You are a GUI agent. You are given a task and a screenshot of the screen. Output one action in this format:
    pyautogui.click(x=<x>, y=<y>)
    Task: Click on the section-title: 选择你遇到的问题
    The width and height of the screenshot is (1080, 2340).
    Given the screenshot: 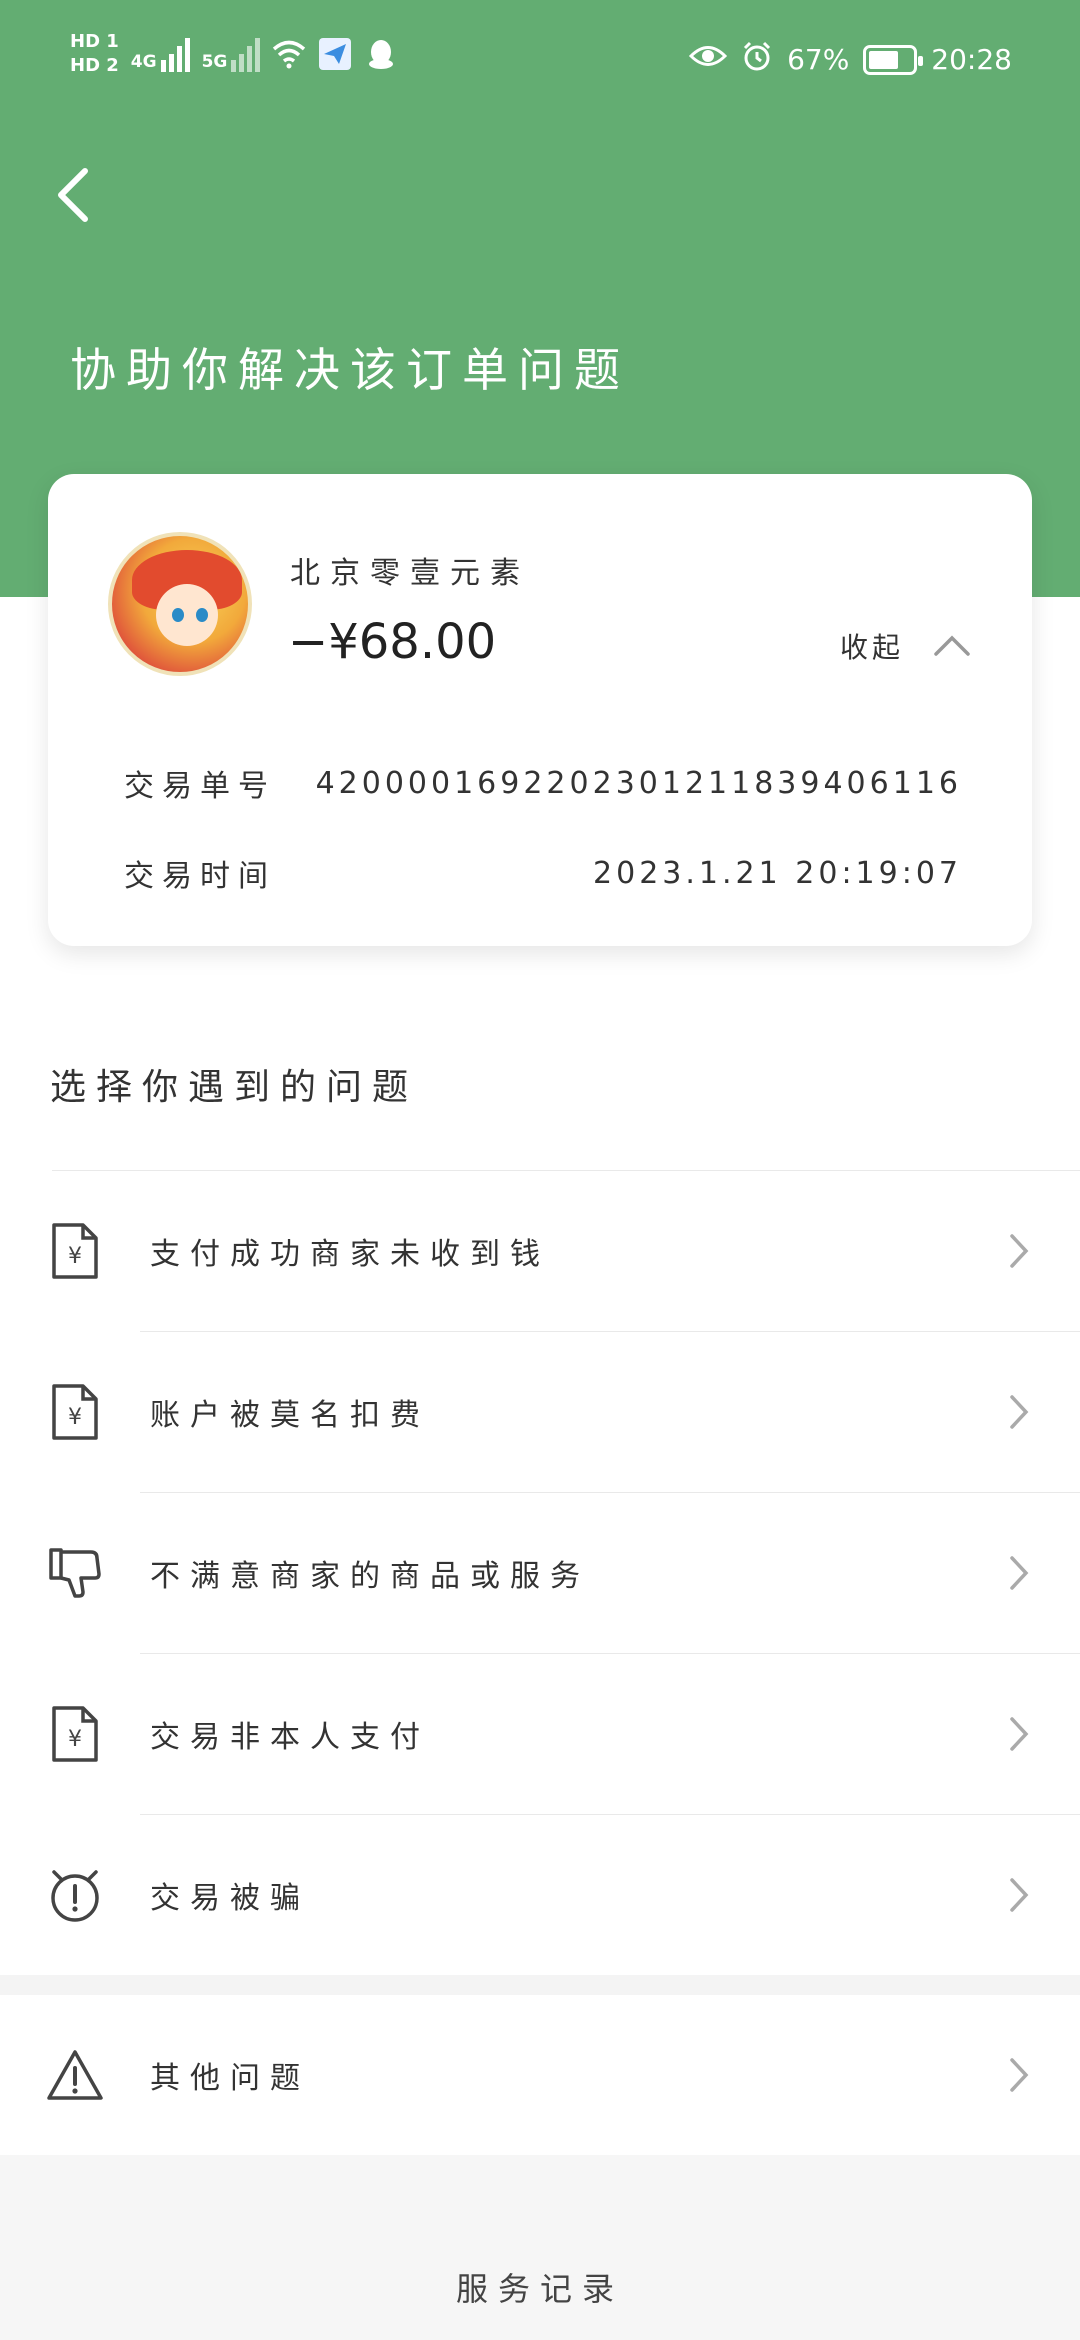 What is the action you would take?
    pyautogui.click(x=234, y=1087)
    